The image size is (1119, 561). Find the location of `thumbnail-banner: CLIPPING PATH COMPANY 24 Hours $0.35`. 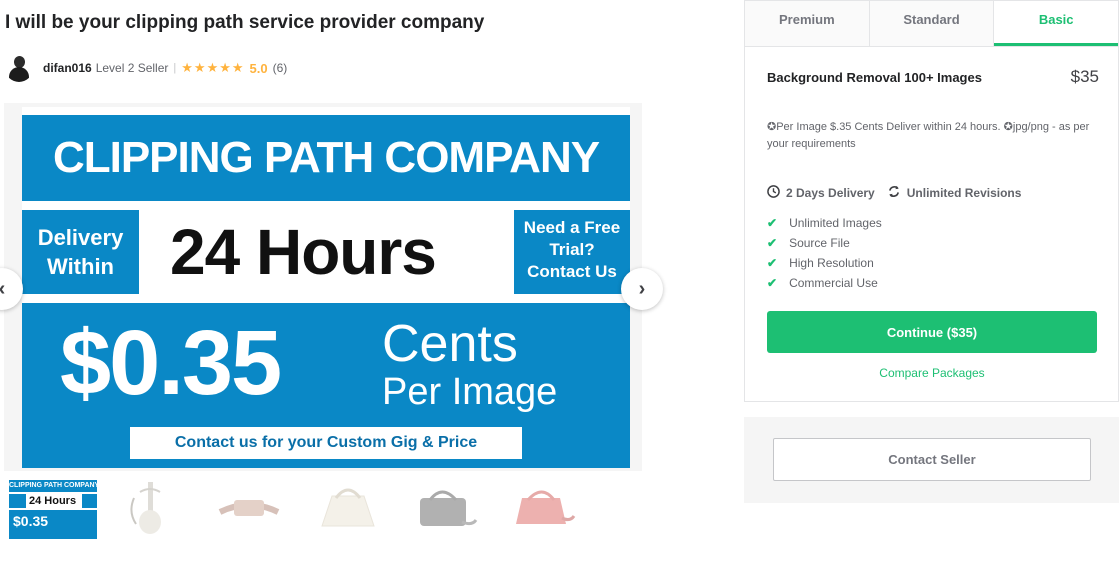

thumbnail-banner: CLIPPING PATH COMPANY 24 Hours $0.35 is located at coordinates (53, 509).